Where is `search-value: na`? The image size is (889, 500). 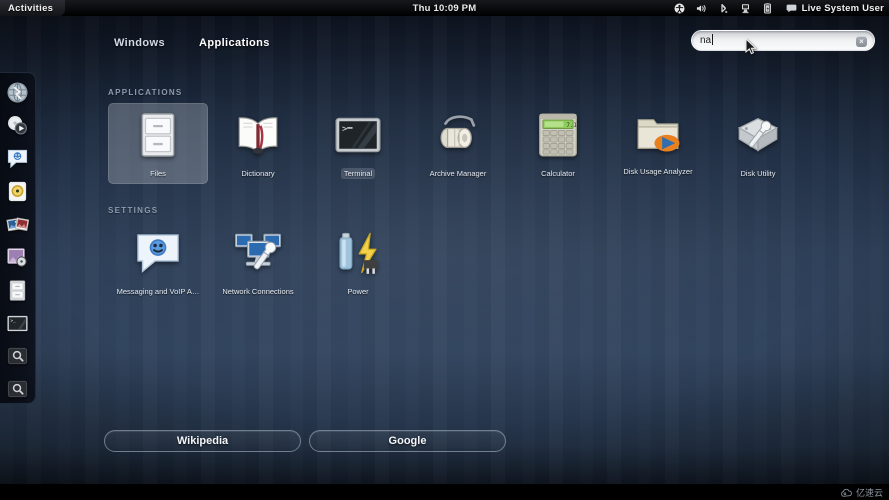 search-value: na is located at coordinates (706, 40).